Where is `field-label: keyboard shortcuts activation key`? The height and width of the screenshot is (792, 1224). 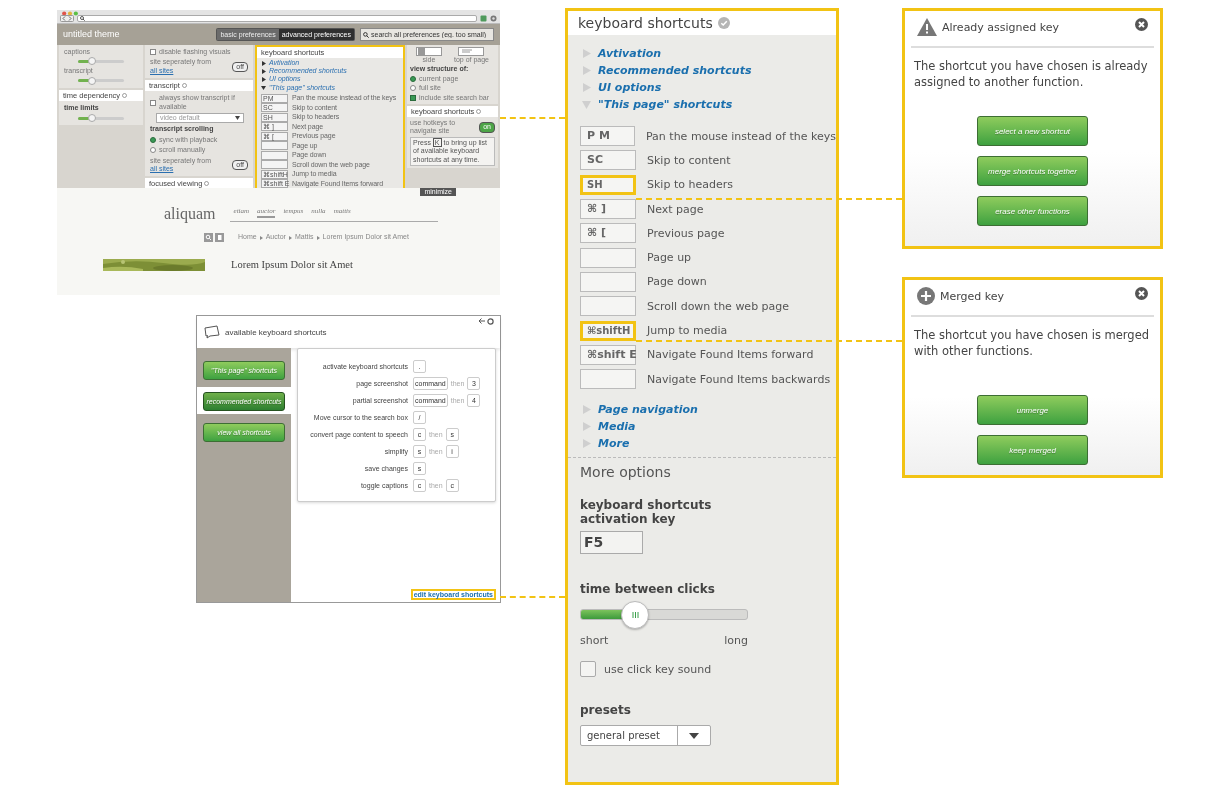 field-label: keyboard shortcuts activation key is located at coordinates (646, 512).